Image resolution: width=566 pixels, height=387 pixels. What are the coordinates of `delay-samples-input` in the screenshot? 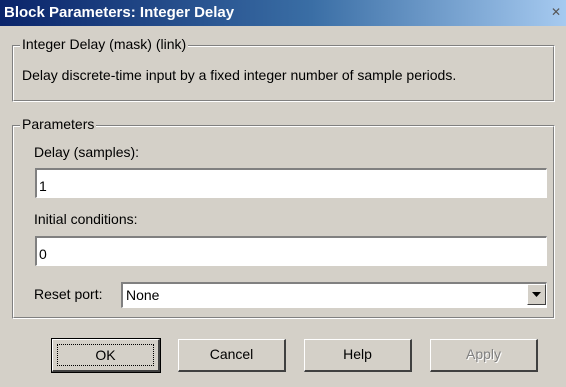 It's located at (291, 183).